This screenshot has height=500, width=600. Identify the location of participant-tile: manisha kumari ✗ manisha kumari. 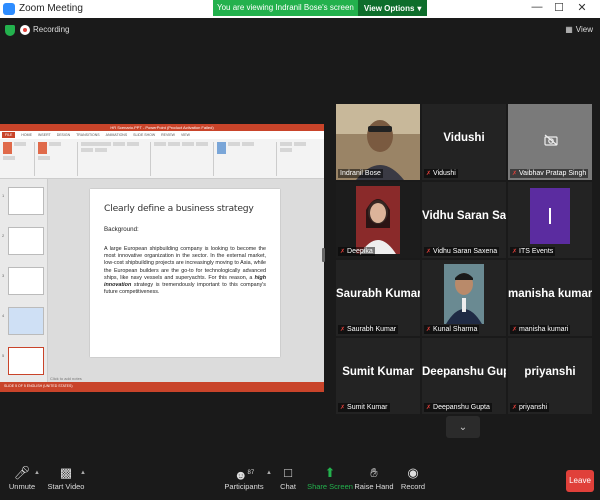
(550, 298).